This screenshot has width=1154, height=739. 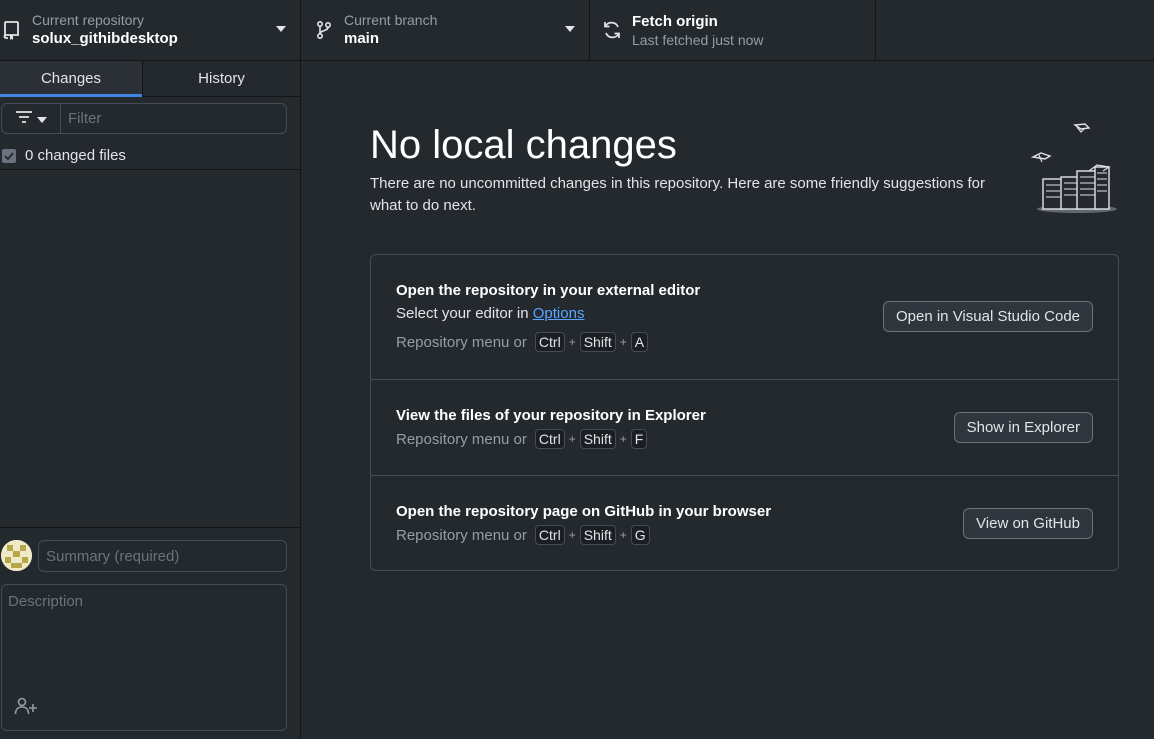 I want to click on fetch-origin-button: Last fetched just now Fetch origin, so click(x=733, y=30).